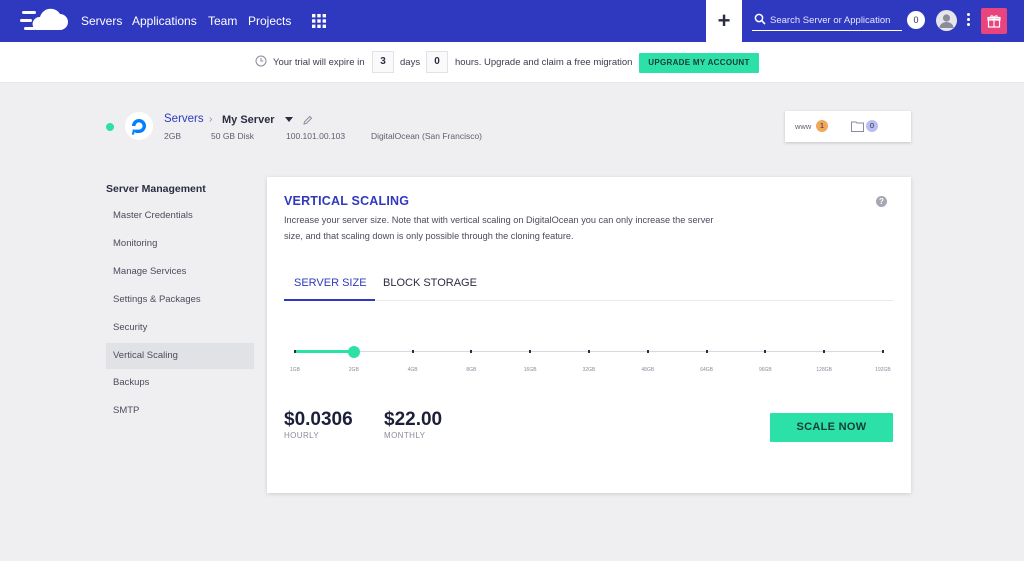  What do you see at coordinates (648, 370) in the screenshot?
I see `slider-size-label: 48GB` at bounding box center [648, 370].